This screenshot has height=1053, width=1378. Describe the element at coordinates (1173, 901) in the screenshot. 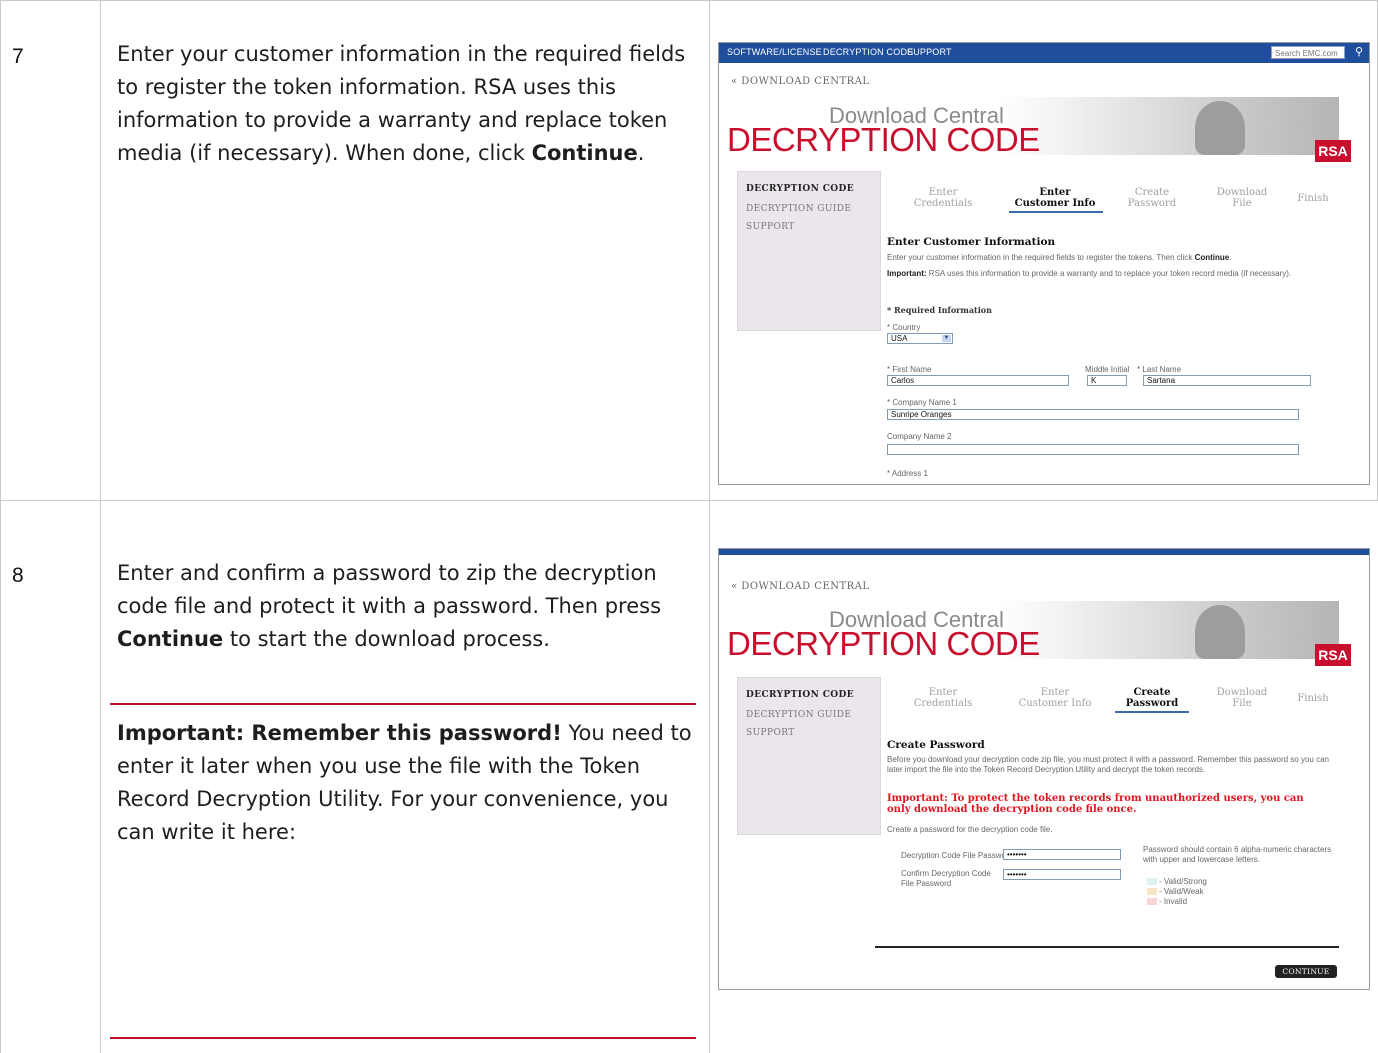

I see `legend-label-invalid: - Invalid` at that location.